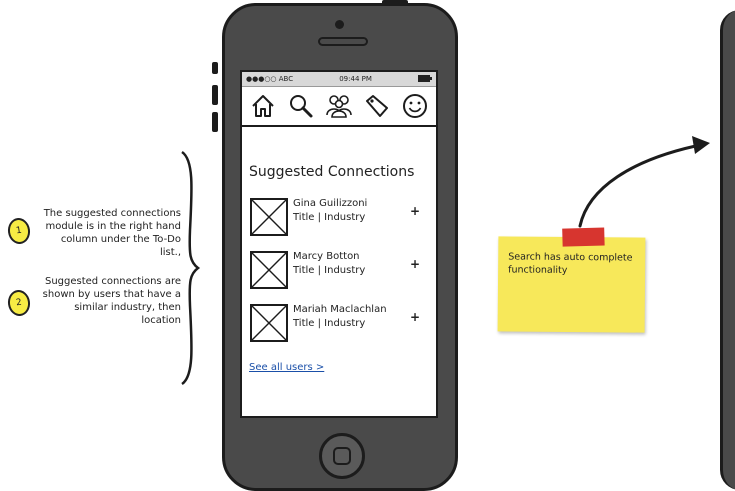 This screenshot has width=735, height=491. What do you see at coordinates (377, 106) in the screenshot?
I see `tag-icon` at bounding box center [377, 106].